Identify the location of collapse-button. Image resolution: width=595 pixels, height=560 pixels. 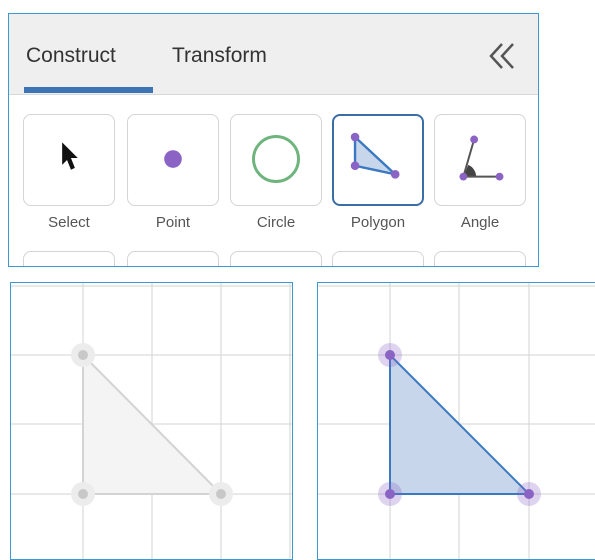
(503, 56).